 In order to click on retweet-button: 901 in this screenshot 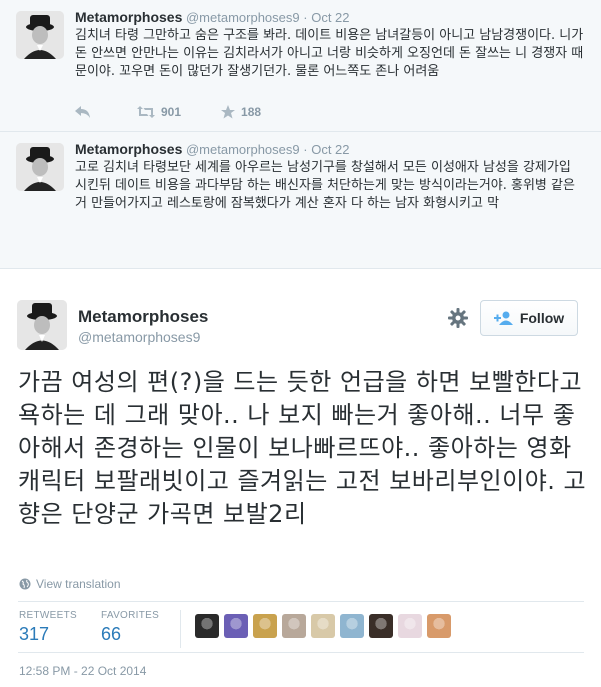, I will do `click(159, 112)`.